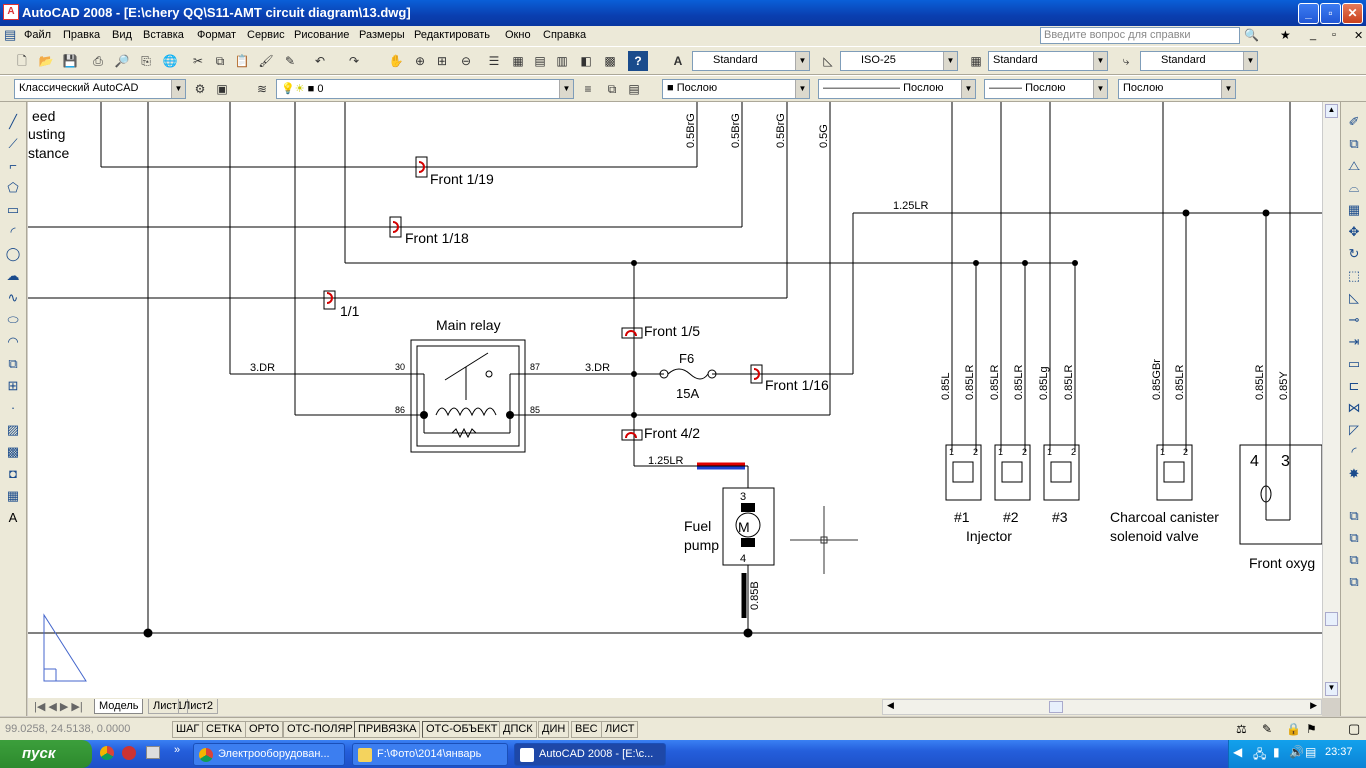 The image size is (1366, 768). Describe the element at coordinates (1285, 35) in the screenshot. I see `star-icon: ★` at that location.